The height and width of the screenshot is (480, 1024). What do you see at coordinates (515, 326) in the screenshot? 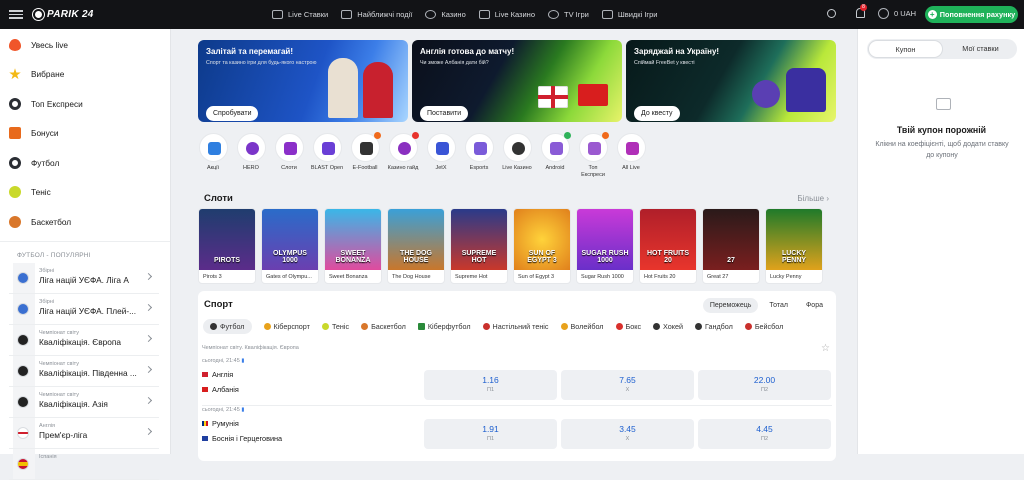
I see `sport-chip-table-tennis: Настільний теніс` at bounding box center [515, 326].